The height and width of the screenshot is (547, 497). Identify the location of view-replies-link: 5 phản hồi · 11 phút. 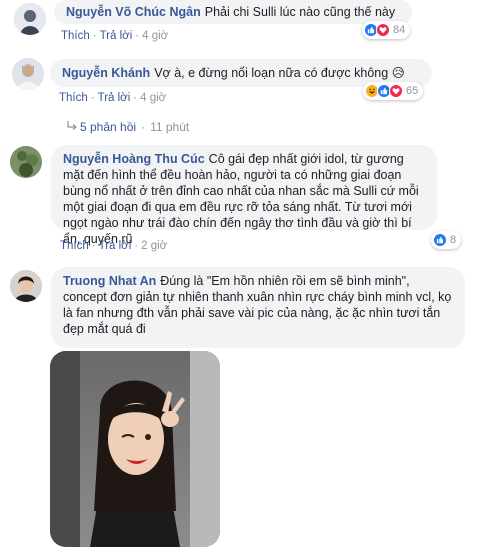
(127, 127).